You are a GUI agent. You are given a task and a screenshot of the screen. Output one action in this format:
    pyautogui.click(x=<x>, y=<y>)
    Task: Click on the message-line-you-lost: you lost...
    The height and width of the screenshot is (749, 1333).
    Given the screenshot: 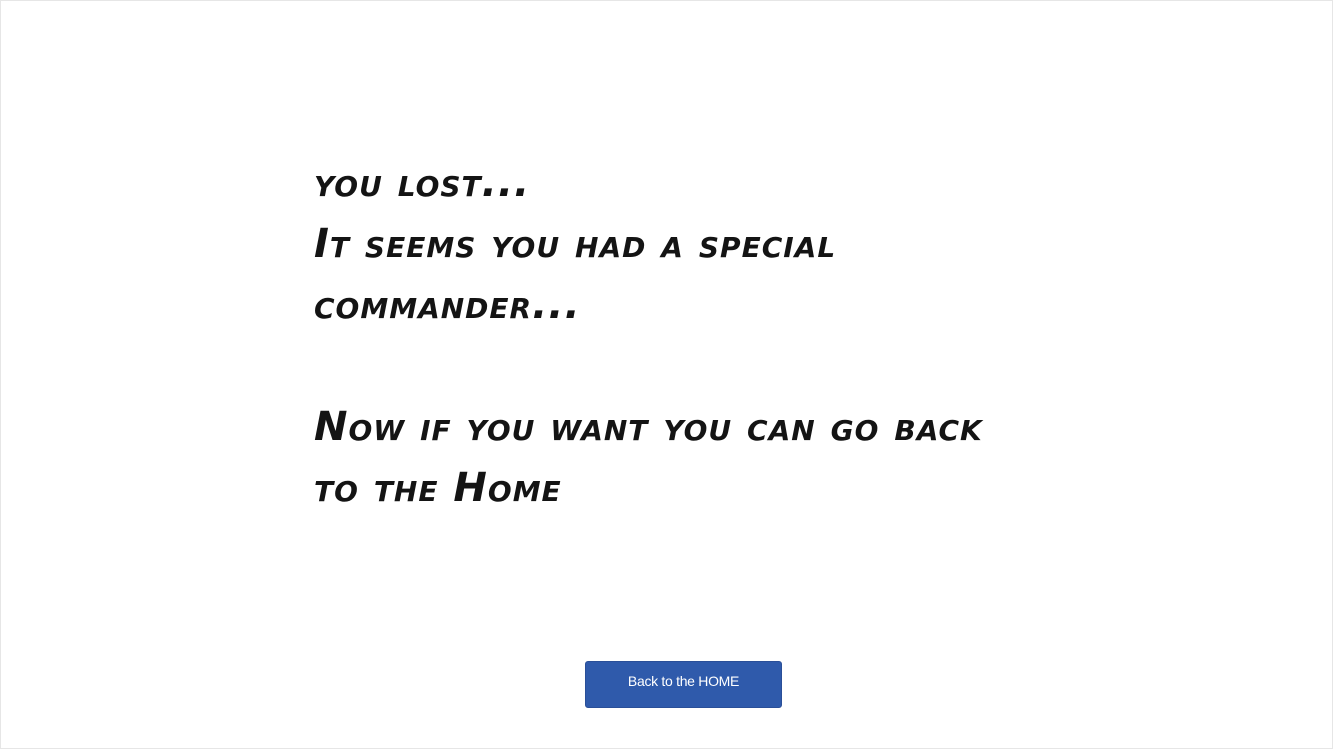 What is the action you would take?
    pyautogui.click(x=422, y=183)
    